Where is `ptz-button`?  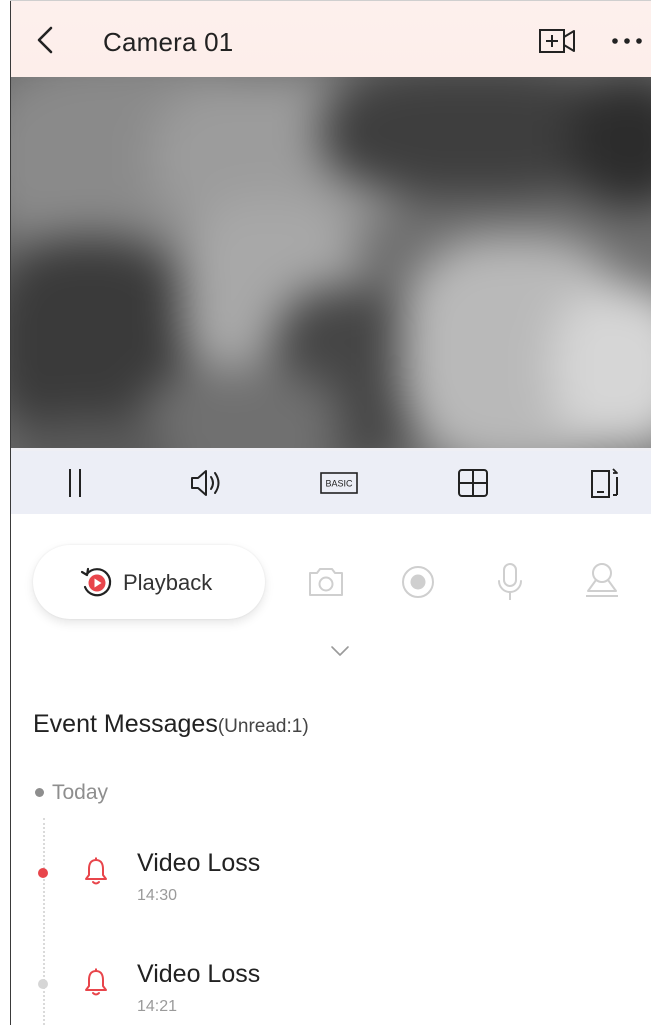 ptz-button is located at coordinates (602, 582).